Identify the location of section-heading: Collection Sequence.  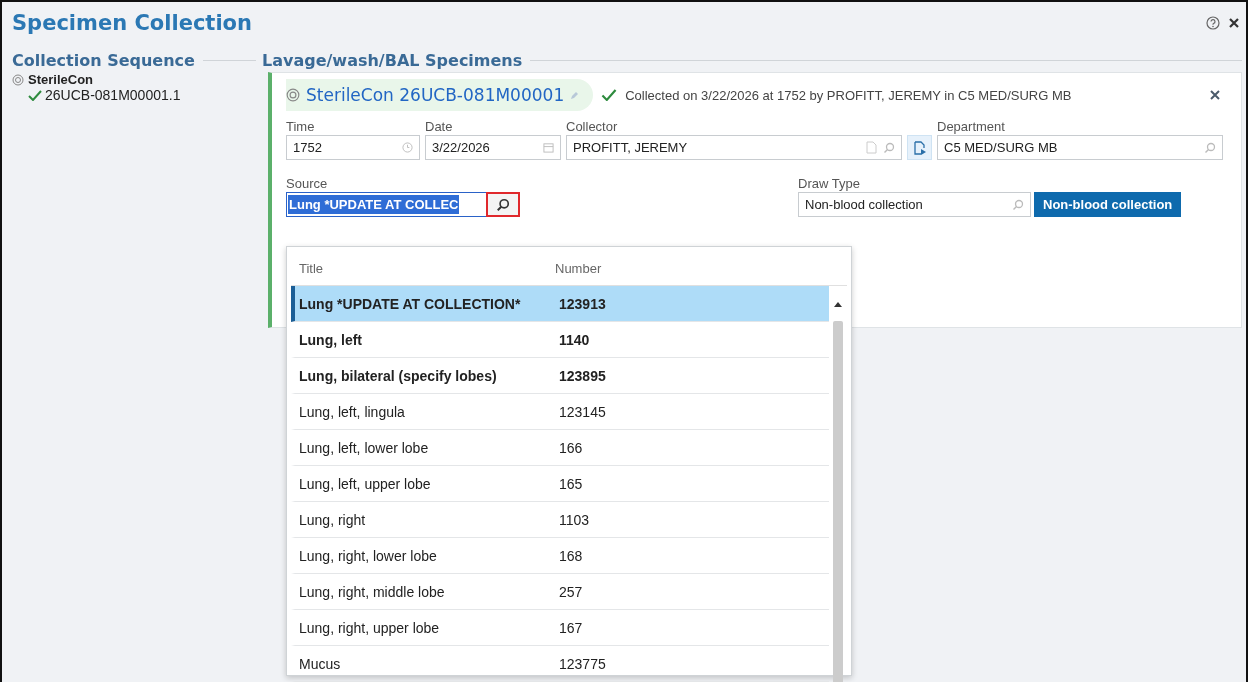
(103, 60).